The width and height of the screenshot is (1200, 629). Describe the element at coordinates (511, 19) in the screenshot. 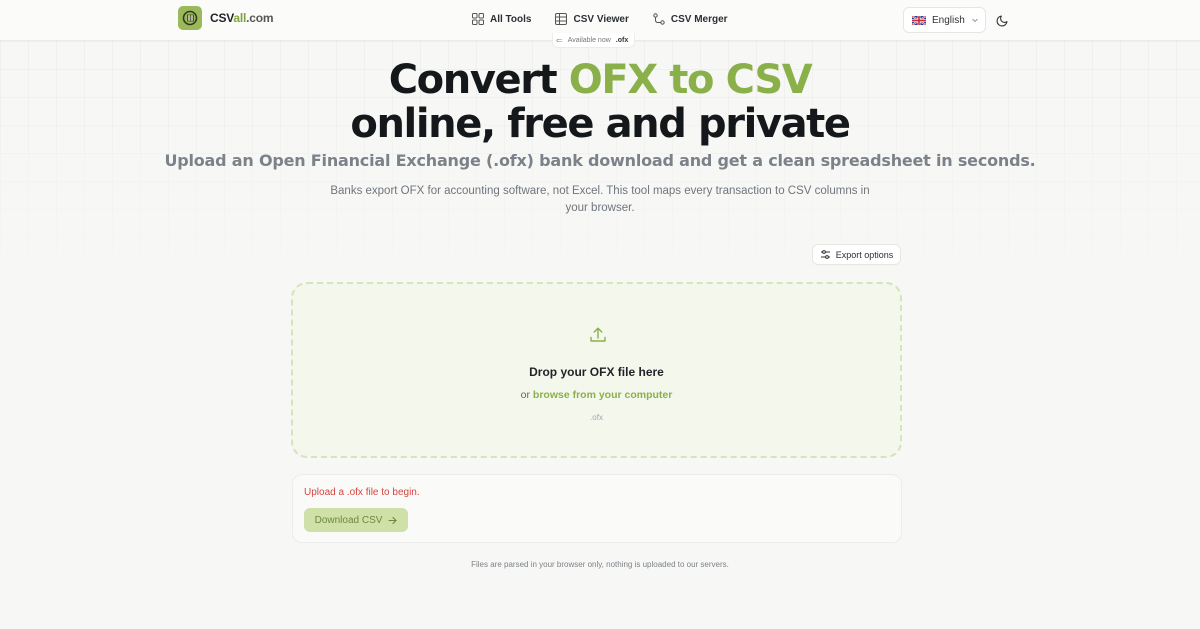

I see `nav-all-tools-label: All Tools` at that location.